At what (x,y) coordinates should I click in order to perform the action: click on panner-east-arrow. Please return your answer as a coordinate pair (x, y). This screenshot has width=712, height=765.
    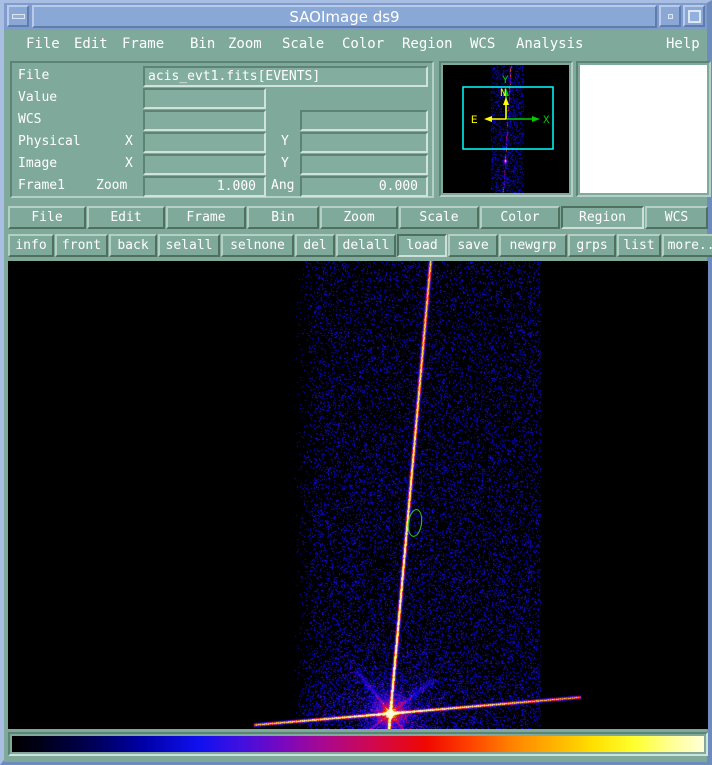
    Looking at the image, I should click on (488, 119).